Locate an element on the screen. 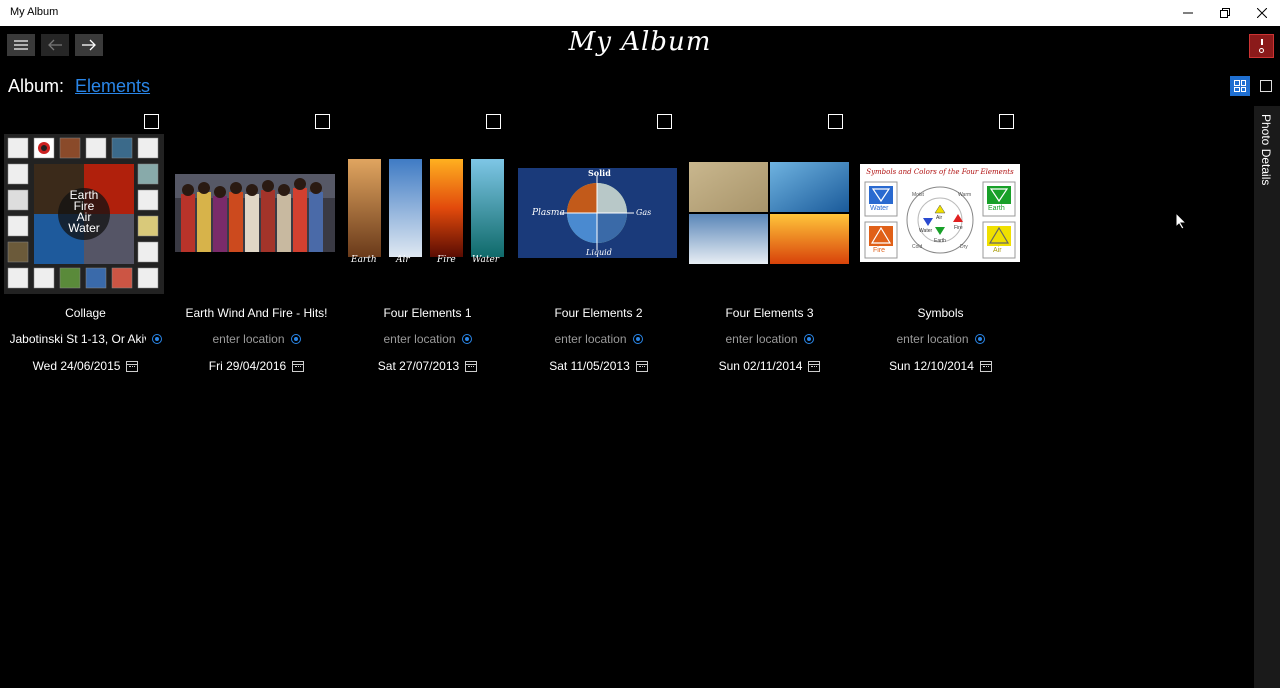 This screenshot has height=688, width=1280. photo-name: Four Elements 3 is located at coordinates (769, 313).